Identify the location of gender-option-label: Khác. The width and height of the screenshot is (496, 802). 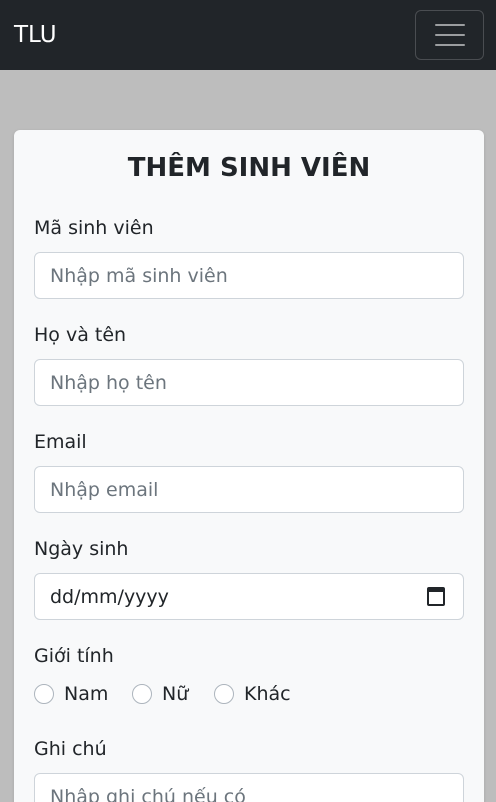
(267, 694).